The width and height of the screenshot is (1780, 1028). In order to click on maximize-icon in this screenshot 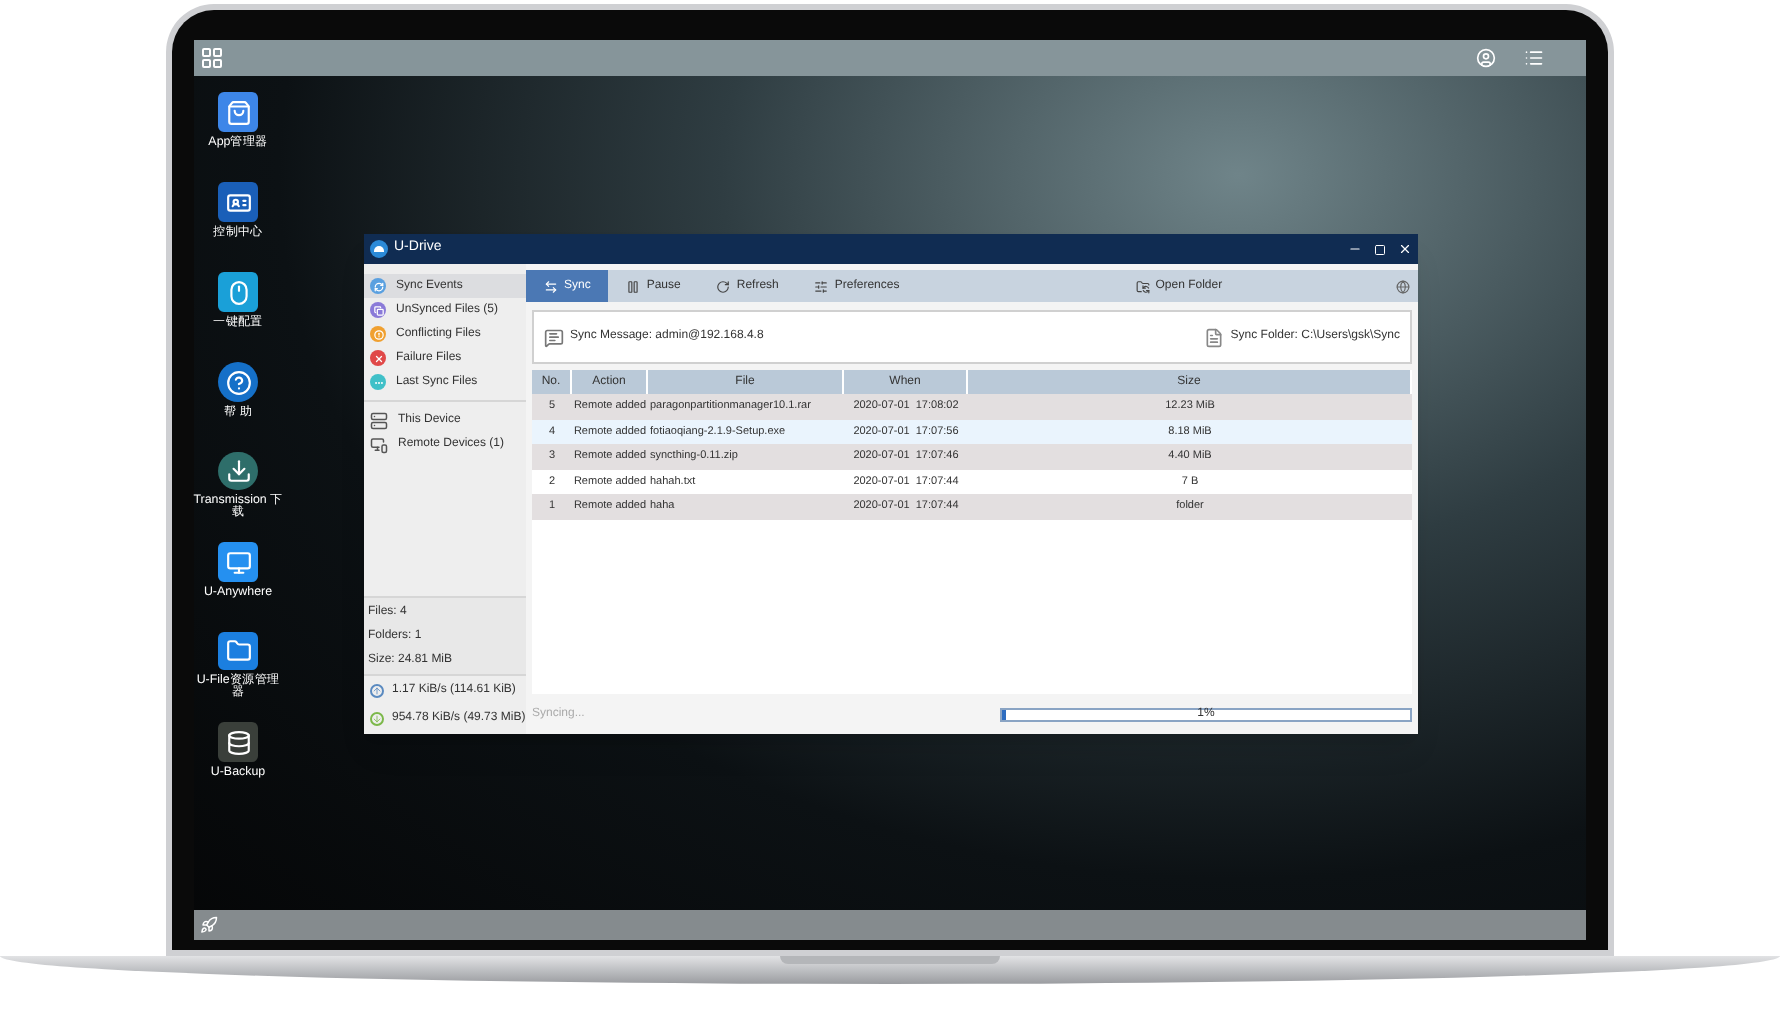, I will do `click(1380, 249)`.